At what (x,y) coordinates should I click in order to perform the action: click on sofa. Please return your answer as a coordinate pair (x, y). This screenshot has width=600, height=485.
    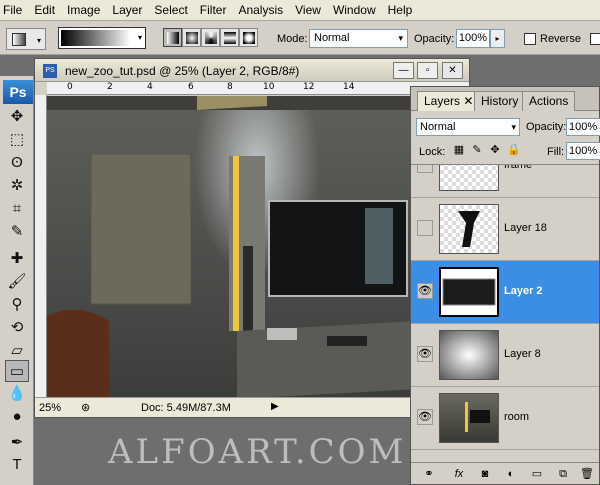
    Looking at the image, I should click on (78, 353).